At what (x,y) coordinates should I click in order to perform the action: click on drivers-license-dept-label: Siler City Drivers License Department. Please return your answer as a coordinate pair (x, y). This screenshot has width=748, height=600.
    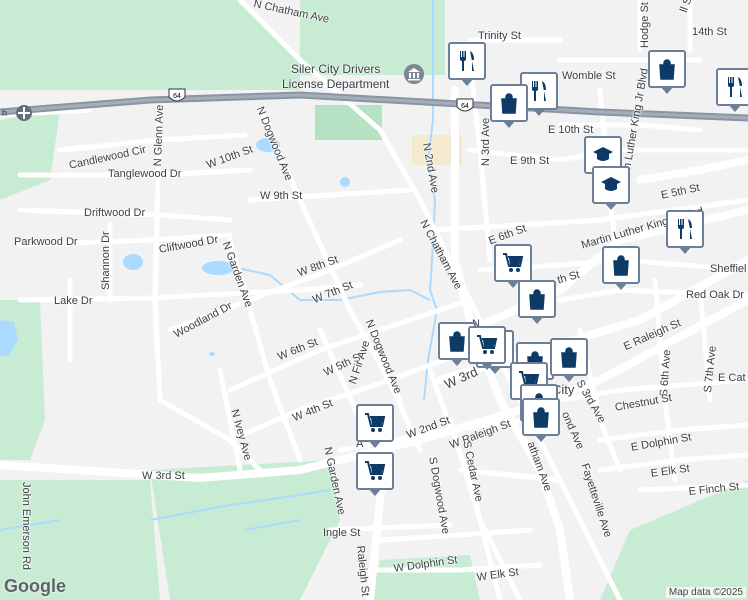
    Looking at the image, I should click on (335, 77).